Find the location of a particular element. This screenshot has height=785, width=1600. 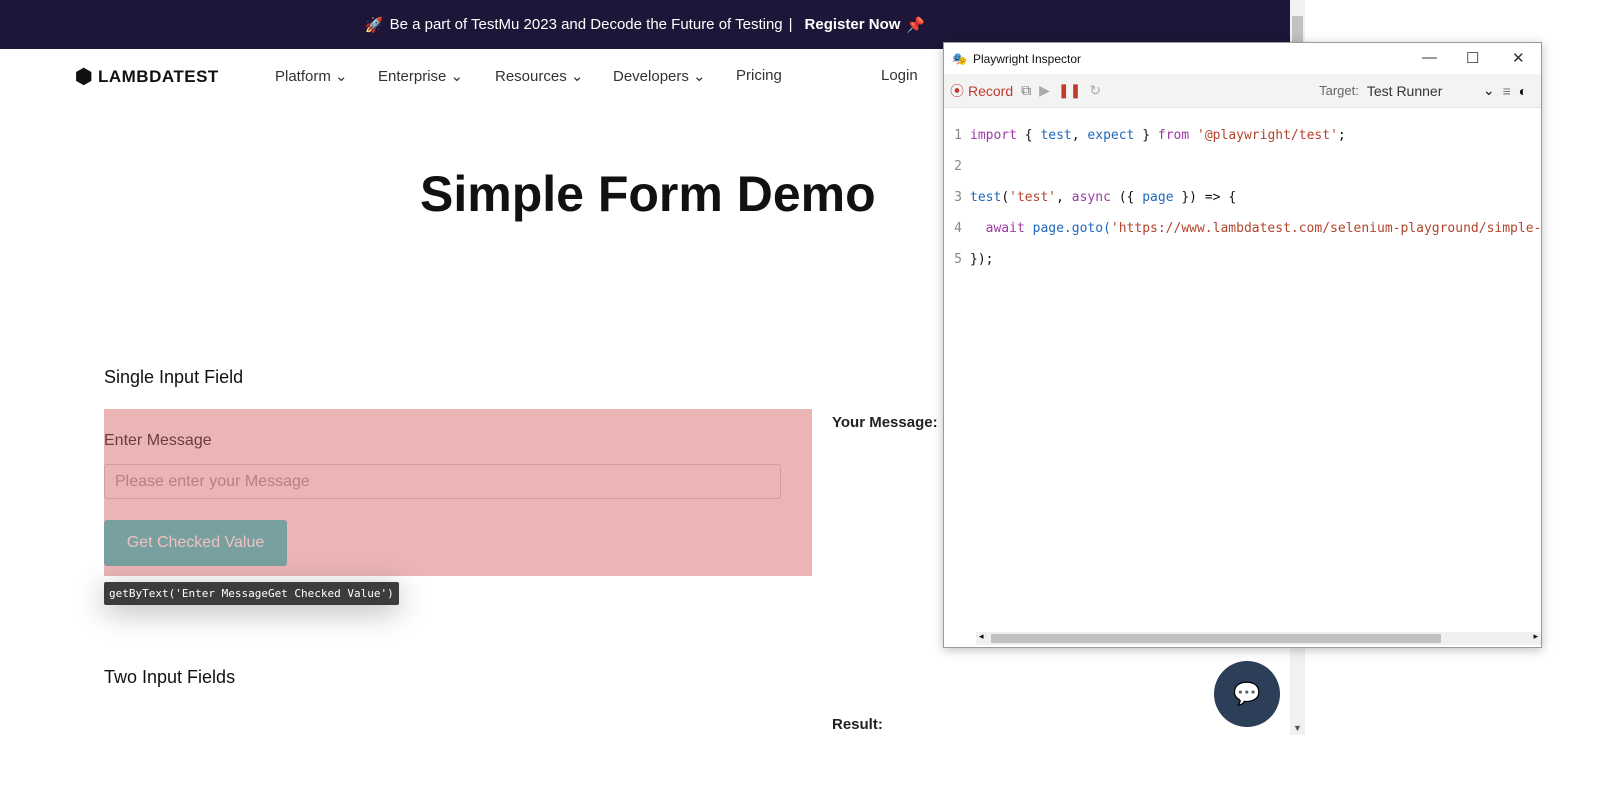

record-button: Record is located at coordinates (990, 91).